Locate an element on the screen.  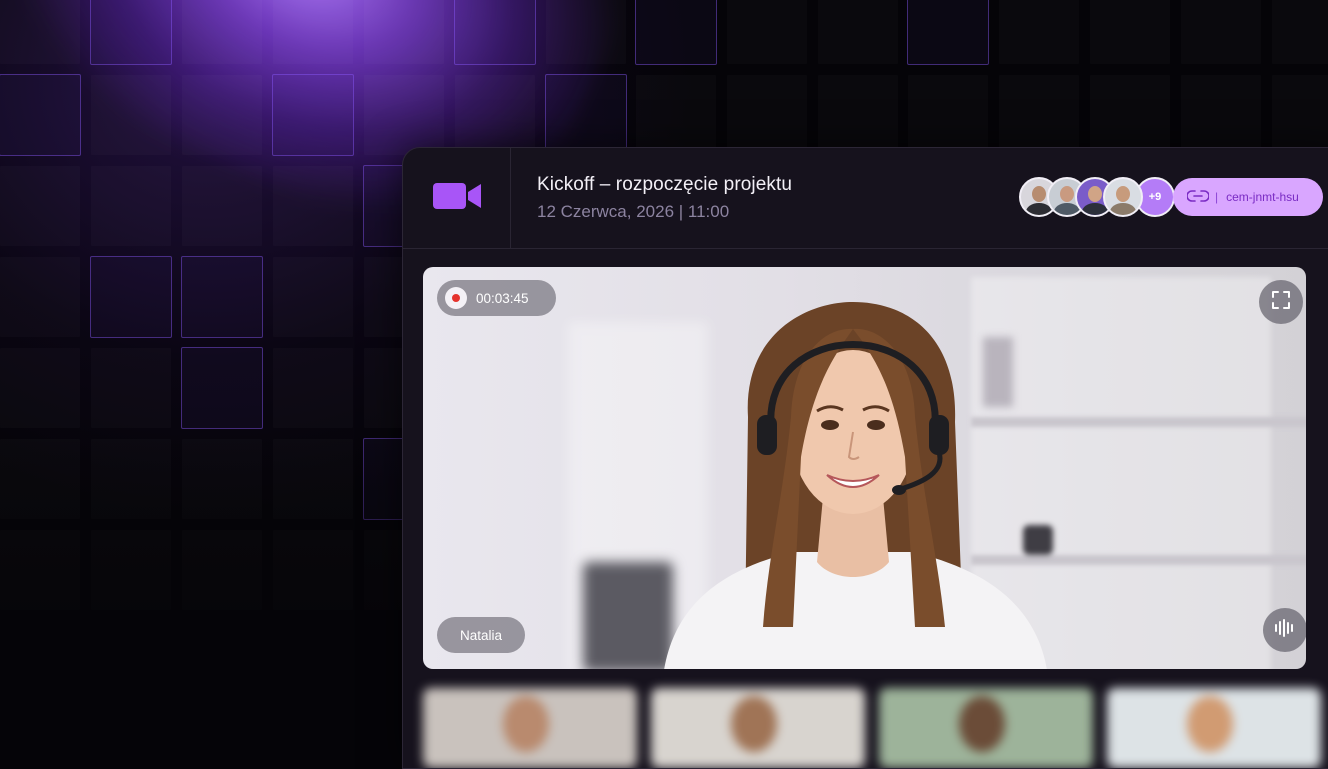
meeting-link-button: | cem-jnmt-hsu is located at coordinates (1248, 197).